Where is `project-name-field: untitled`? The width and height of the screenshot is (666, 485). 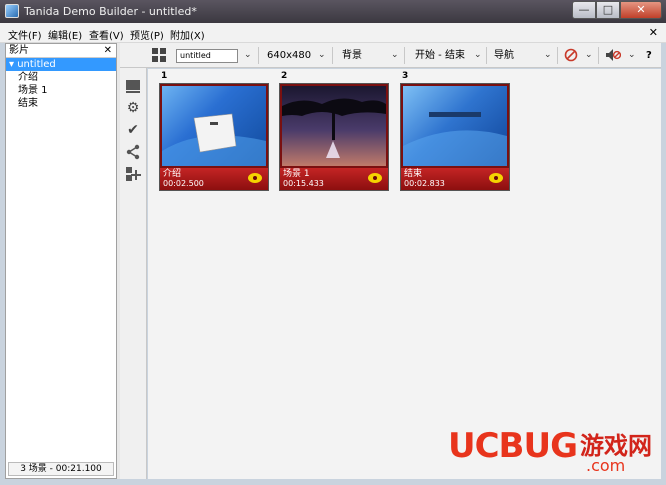
project-name-field: untitled is located at coordinates (207, 56).